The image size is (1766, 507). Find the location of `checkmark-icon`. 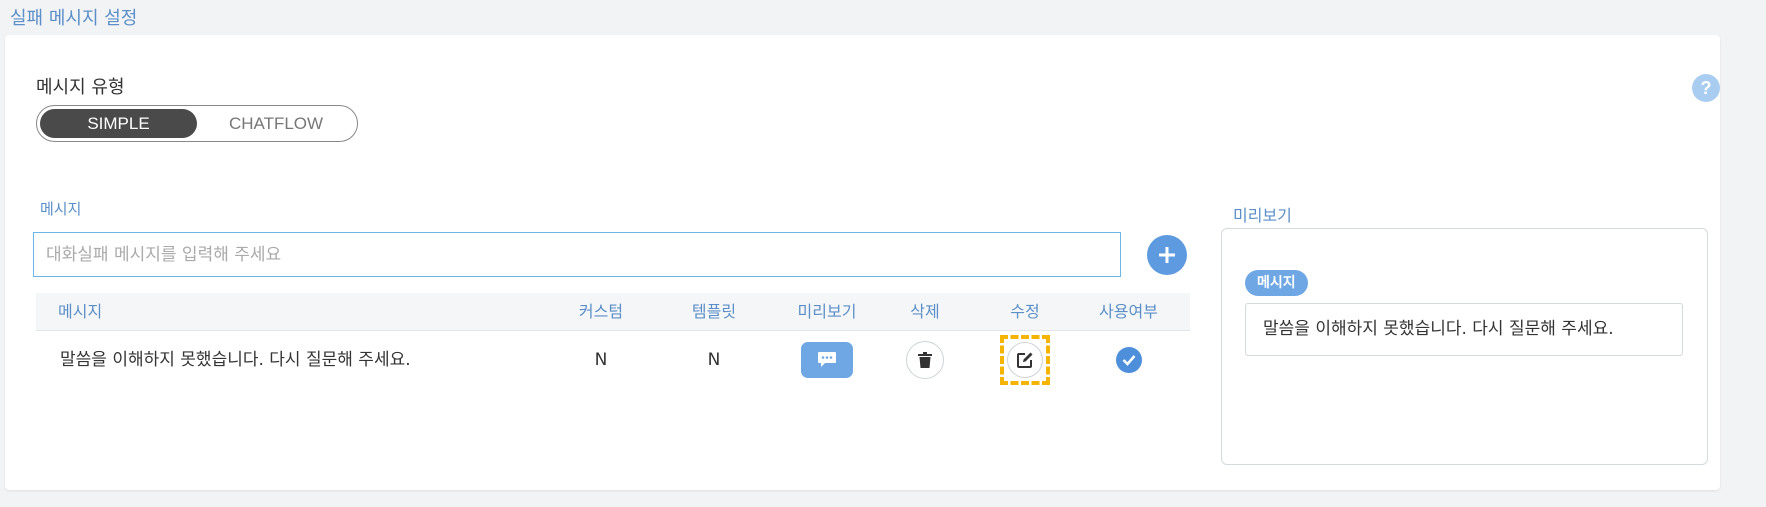

checkmark-icon is located at coordinates (1128, 360).